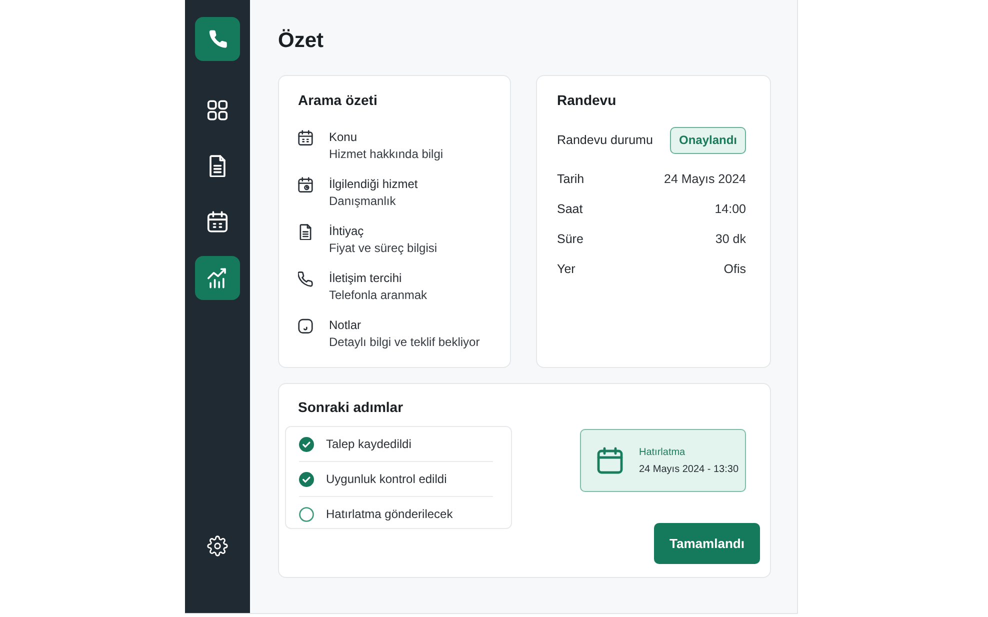 This screenshot has height=617, width=988. I want to click on calendar-clock-icon, so click(305, 185).